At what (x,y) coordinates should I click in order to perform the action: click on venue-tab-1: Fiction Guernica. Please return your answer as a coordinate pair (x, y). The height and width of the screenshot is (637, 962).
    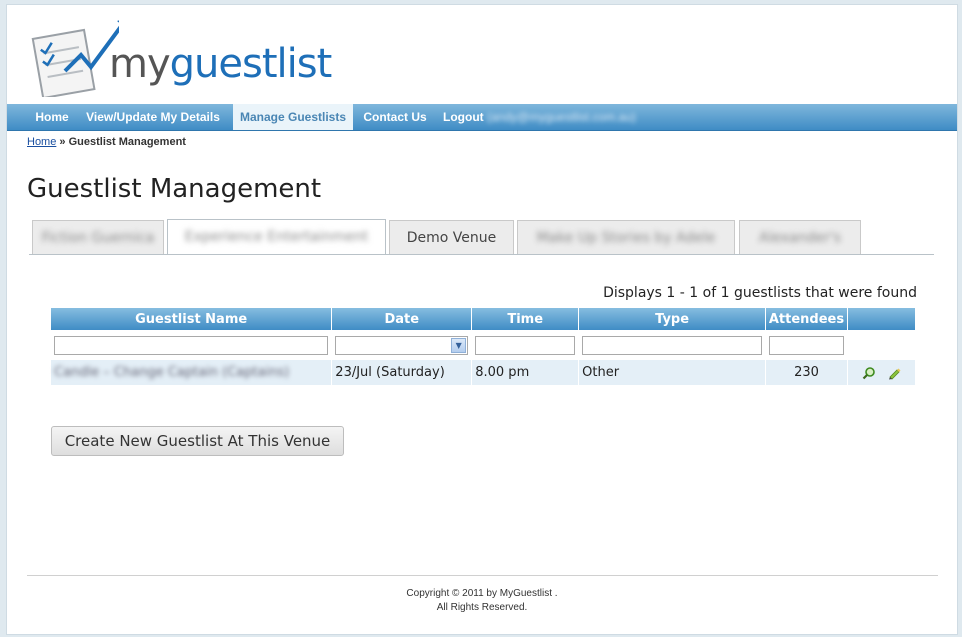
    Looking at the image, I should click on (98, 237).